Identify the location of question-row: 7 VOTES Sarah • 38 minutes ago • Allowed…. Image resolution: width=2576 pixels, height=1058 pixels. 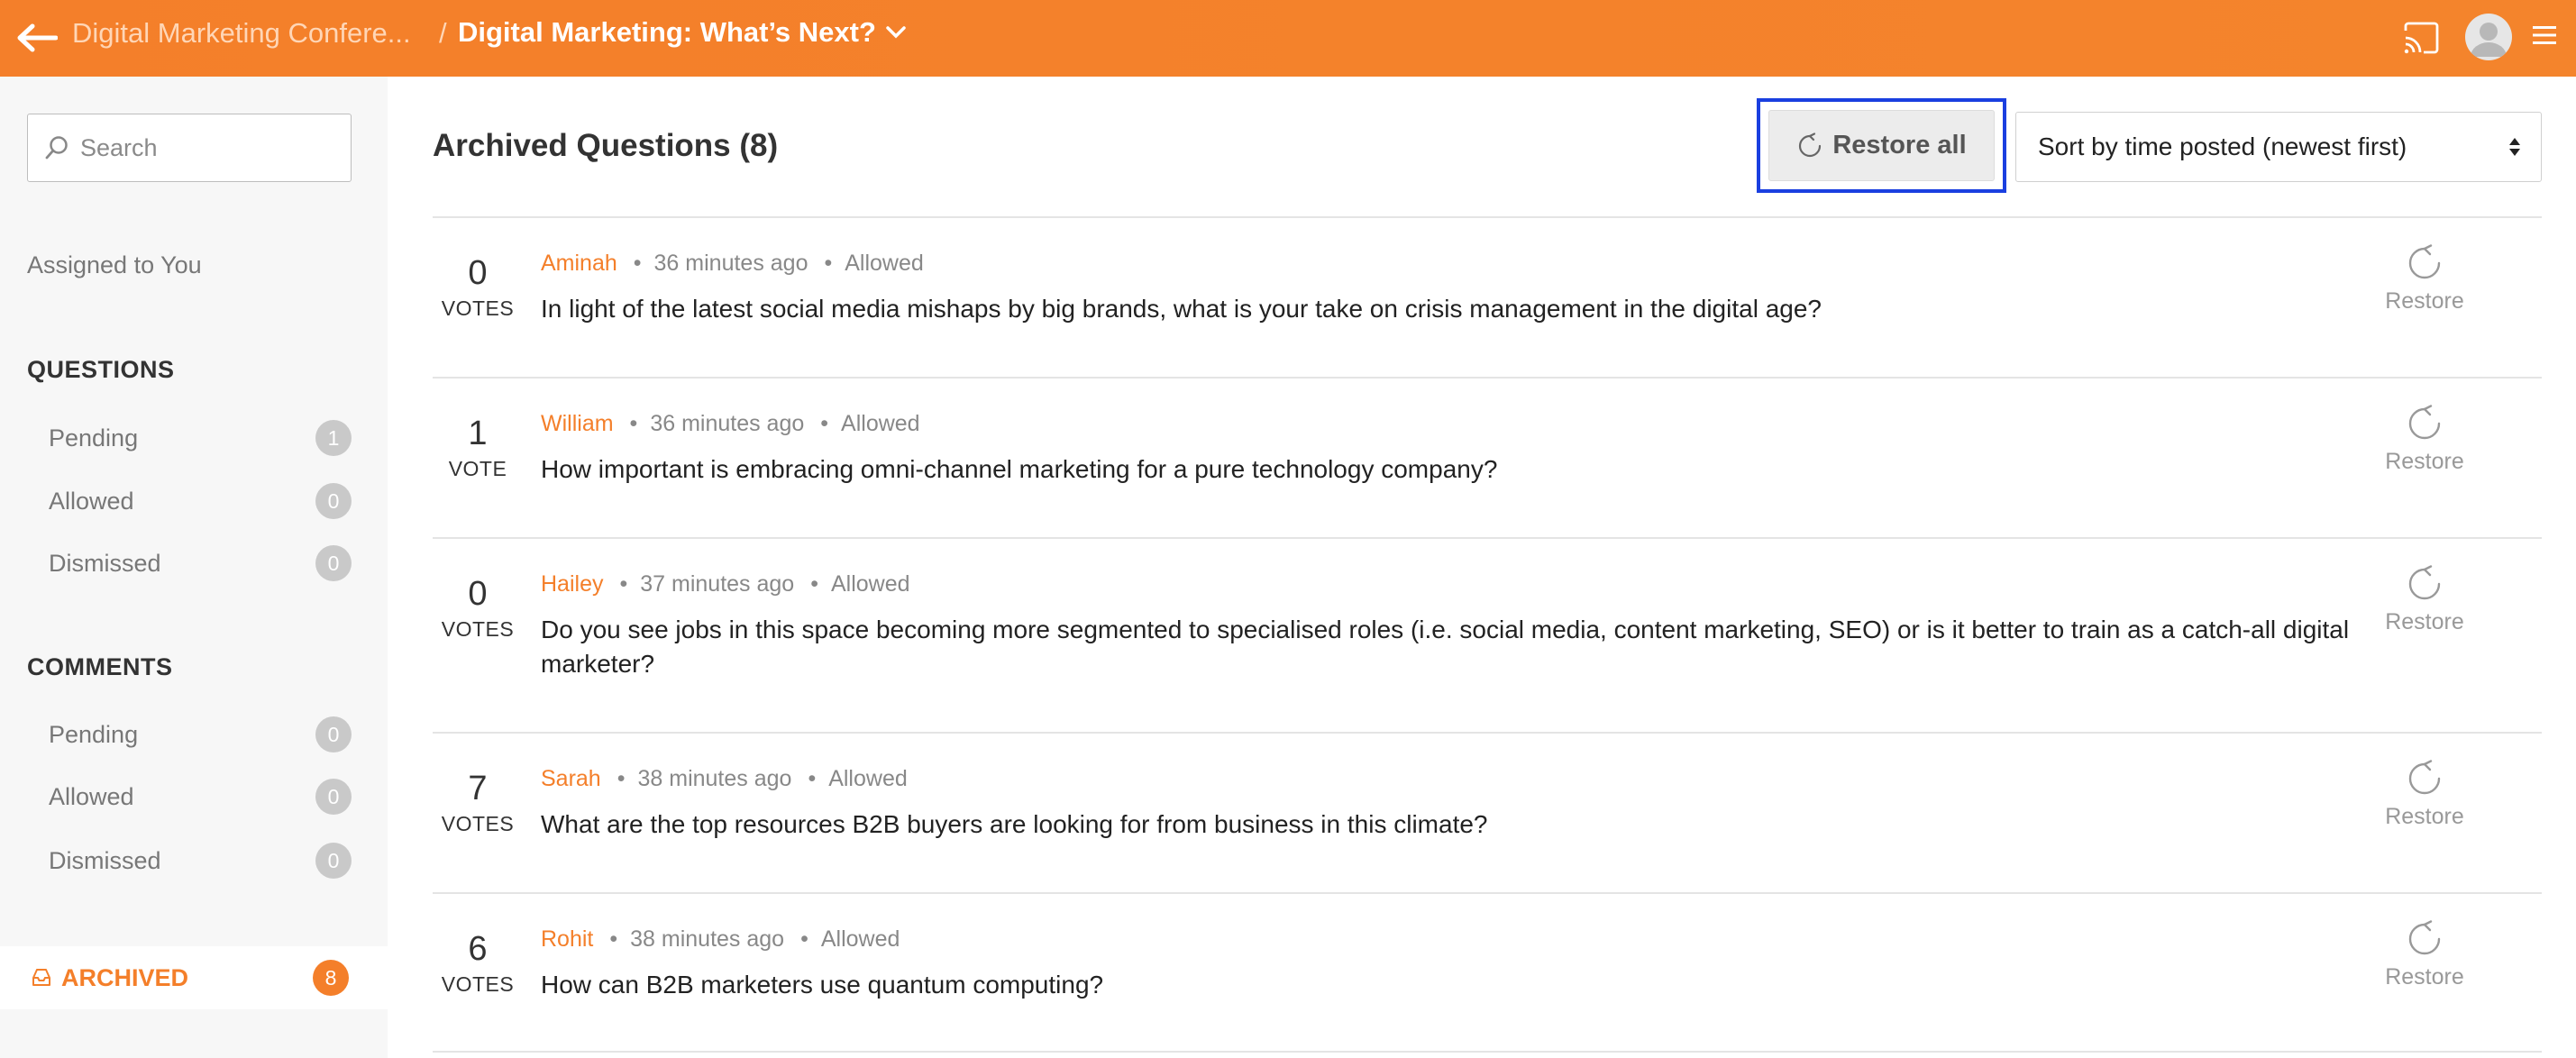
(1487, 812).